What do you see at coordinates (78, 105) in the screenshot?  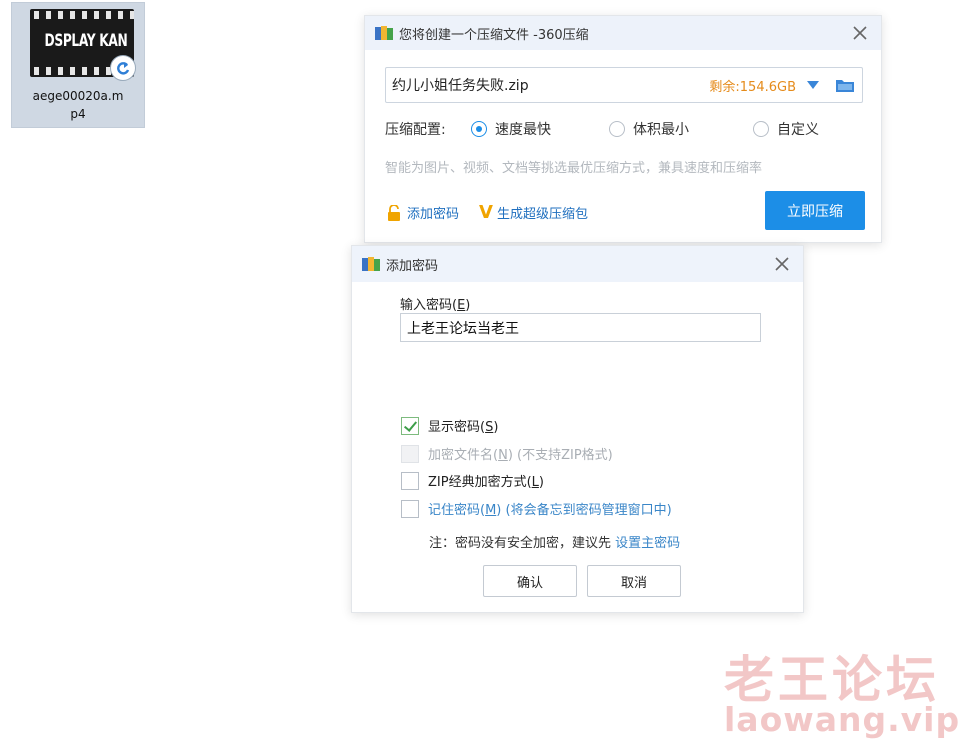 I see `file-name: aege00020a.m p4` at bounding box center [78, 105].